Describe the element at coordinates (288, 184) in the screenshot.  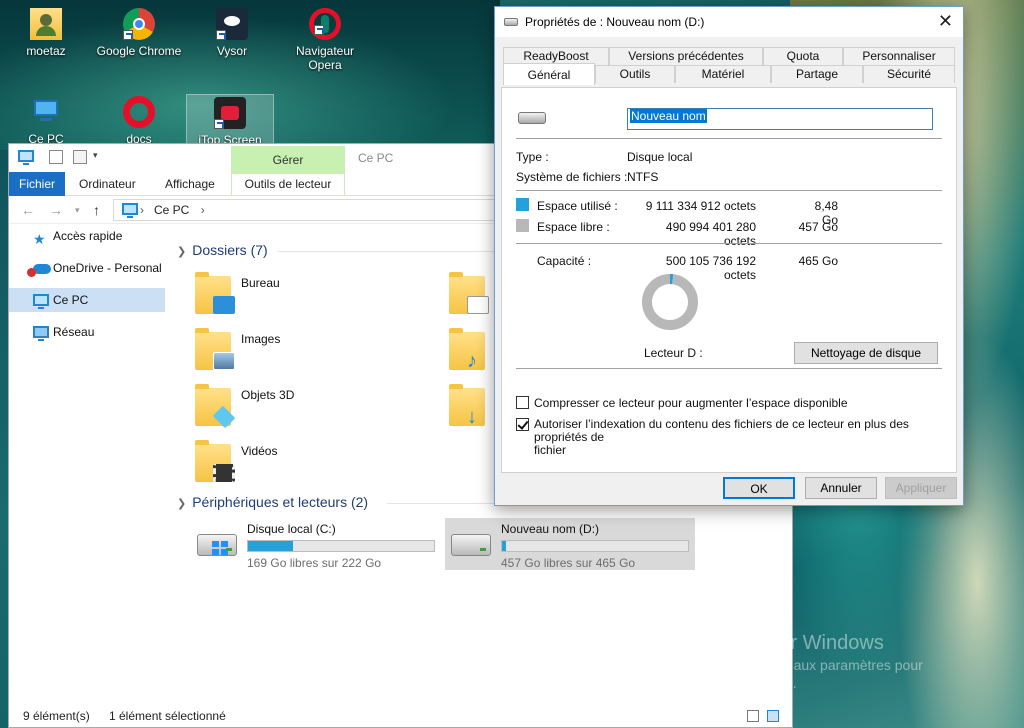
I see `tab-drive-tools: Outils de lecteur` at that location.